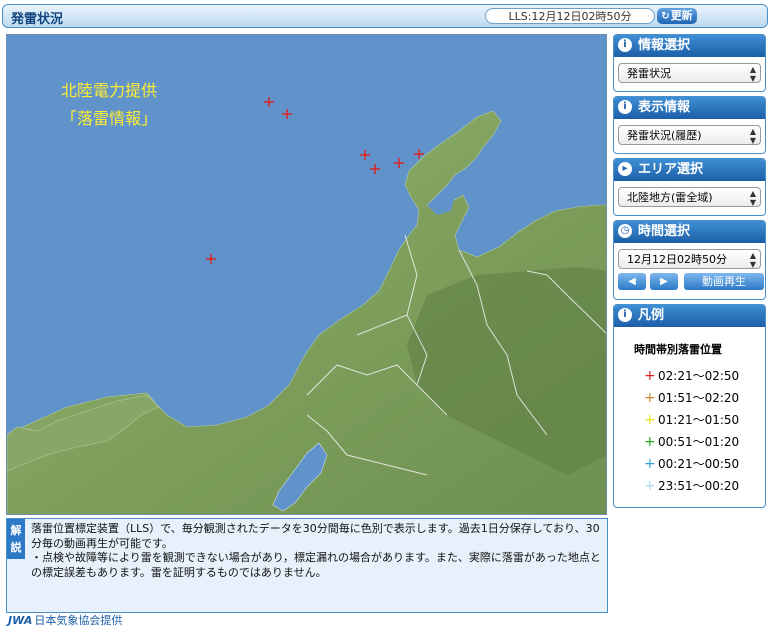  I want to click on footer-text: 日本気象協会提供, so click(78, 620).